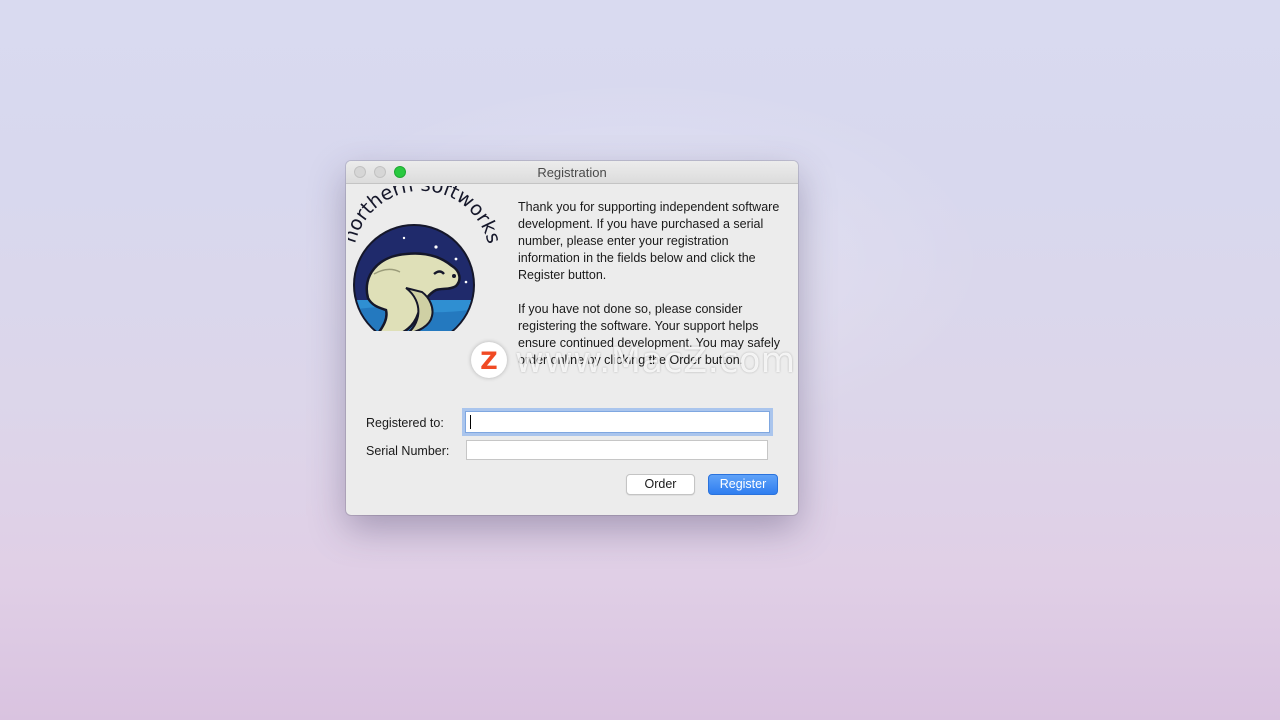 This screenshot has width=1280, height=720. Describe the element at coordinates (660, 484) in the screenshot. I see `order-button: Order` at that location.